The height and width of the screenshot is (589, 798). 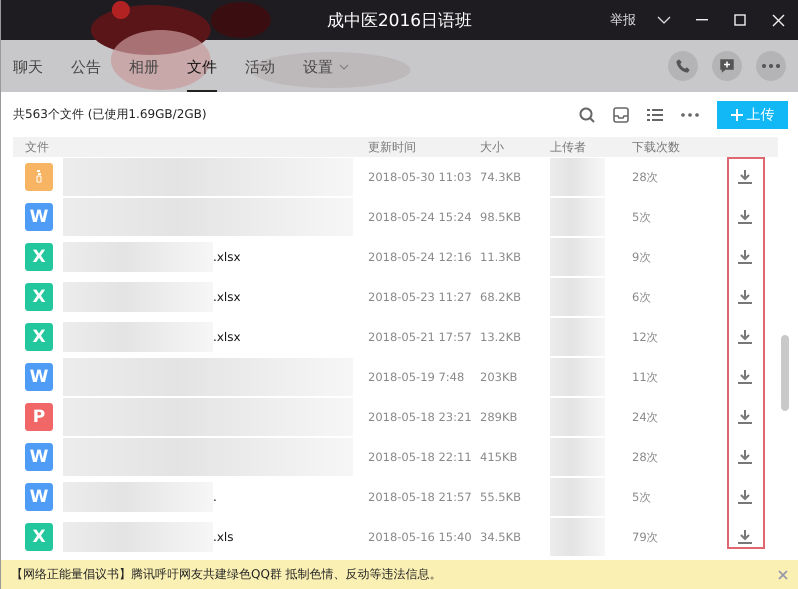 I want to click on file-name: ., so click(x=215, y=497).